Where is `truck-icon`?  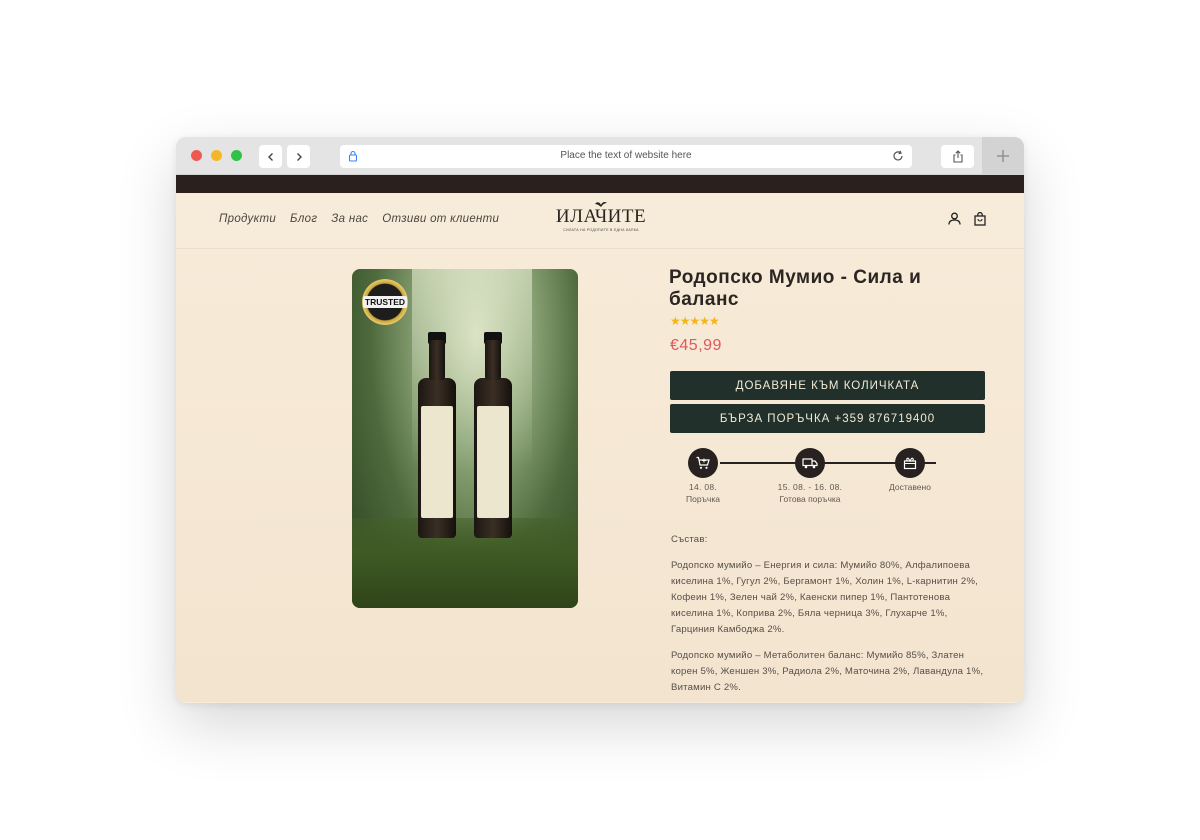
truck-icon is located at coordinates (810, 463).